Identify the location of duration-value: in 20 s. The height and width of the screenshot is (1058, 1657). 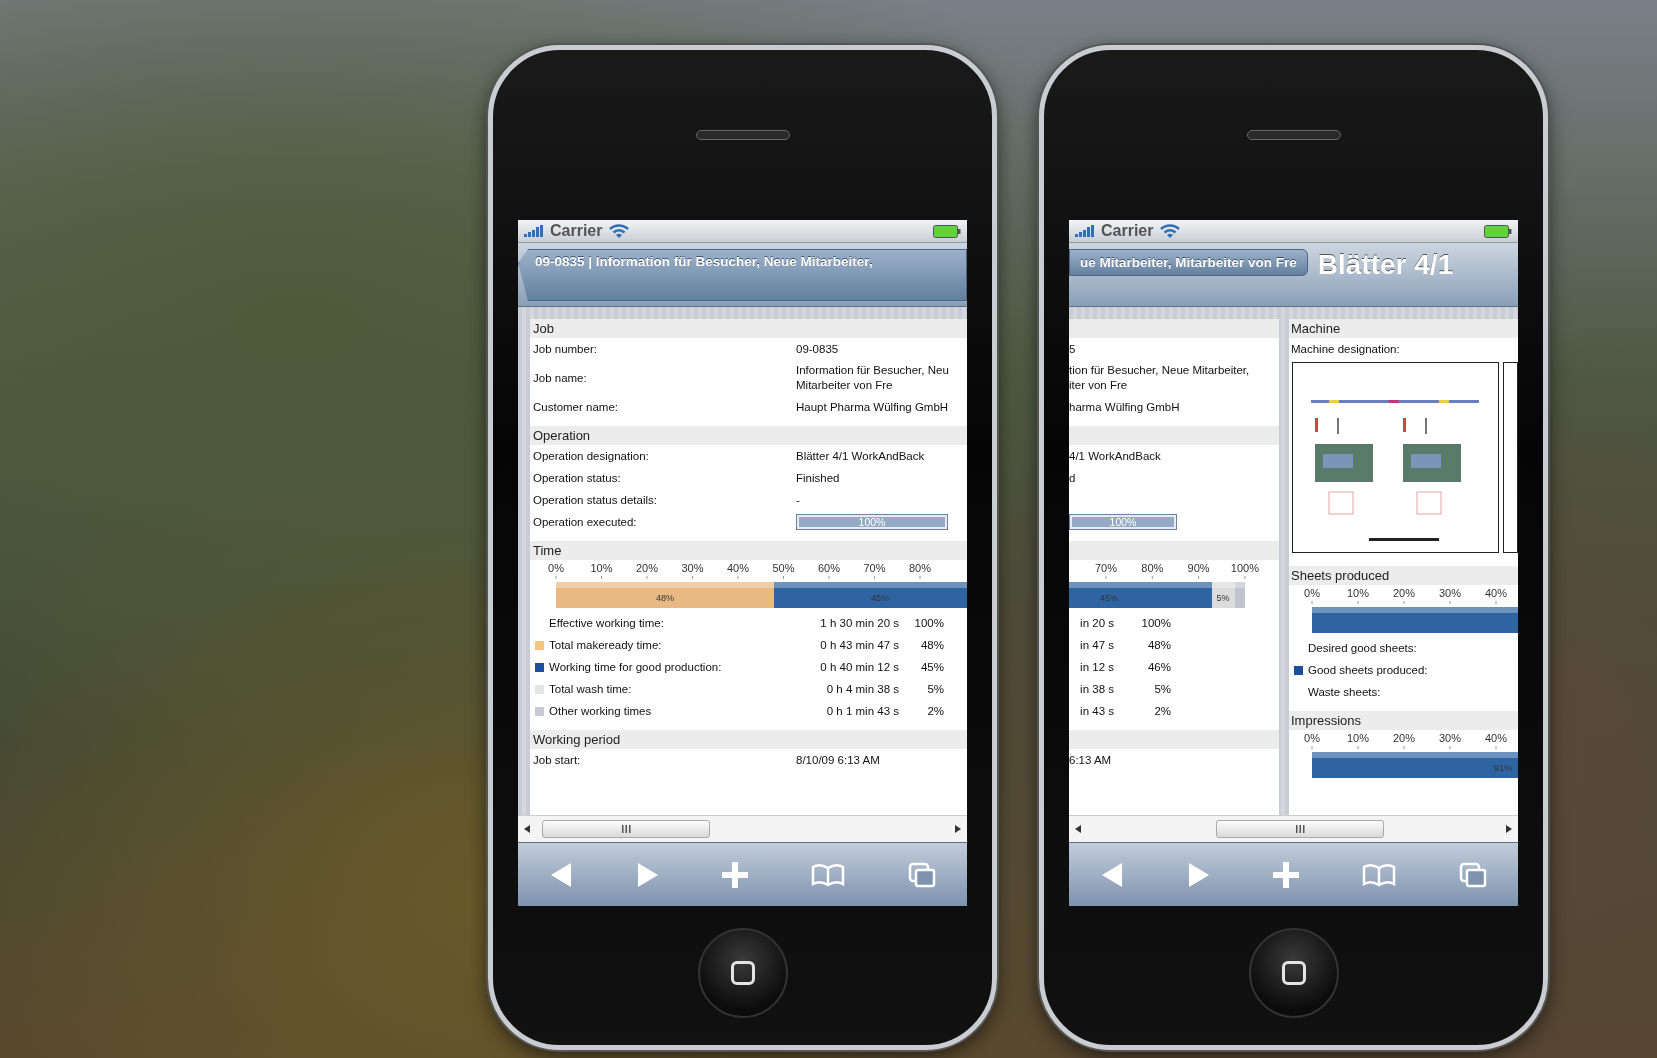
(1096, 623).